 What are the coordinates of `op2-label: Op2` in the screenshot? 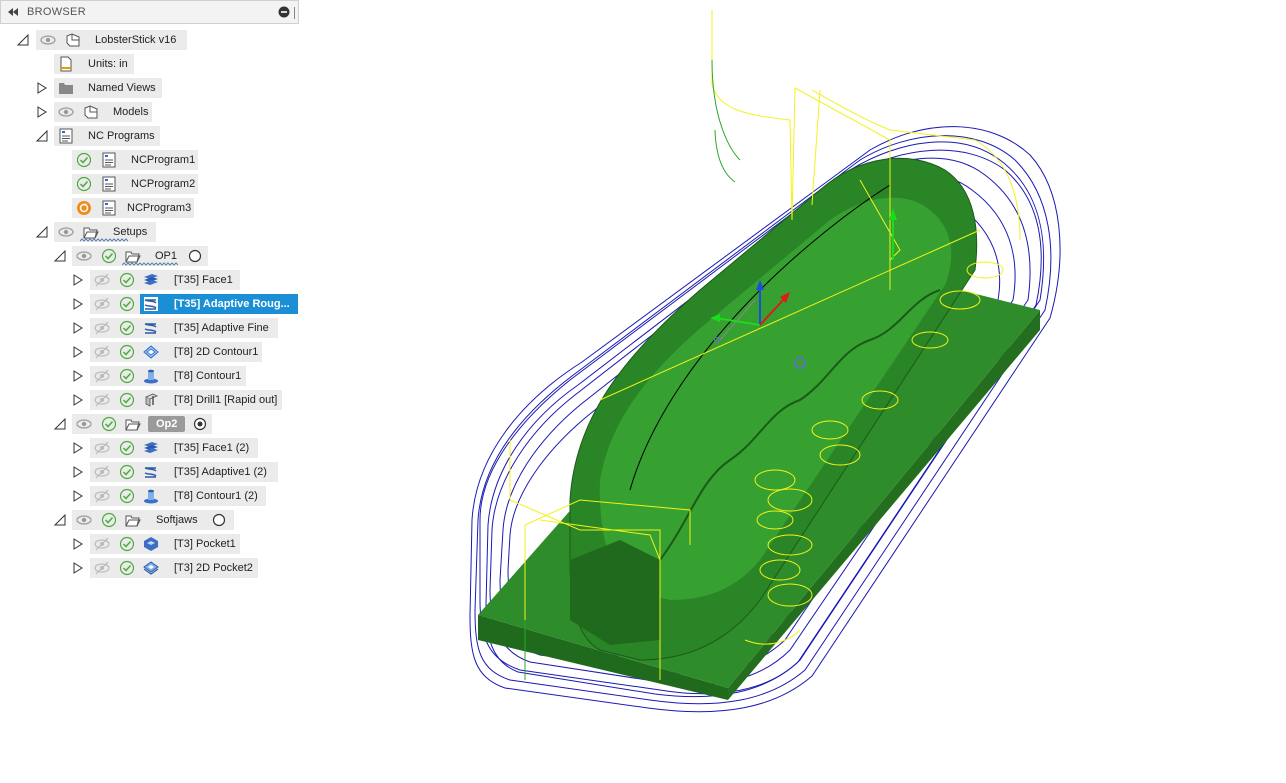 It's located at (167, 424).